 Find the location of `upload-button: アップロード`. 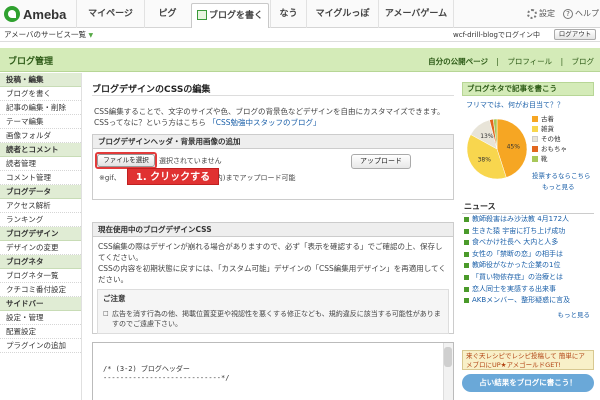

upload-button: アップロード is located at coordinates (381, 161).